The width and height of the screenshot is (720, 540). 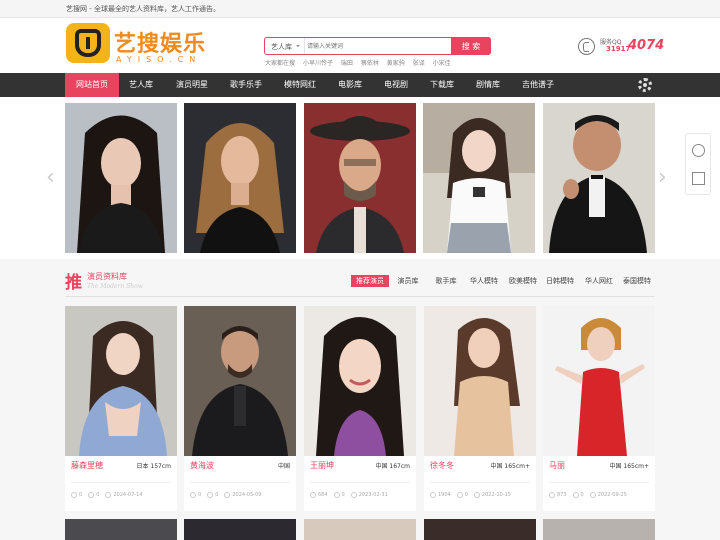 I want to click on nav-item-artists: 艺人库, so click(x=141, y=85).